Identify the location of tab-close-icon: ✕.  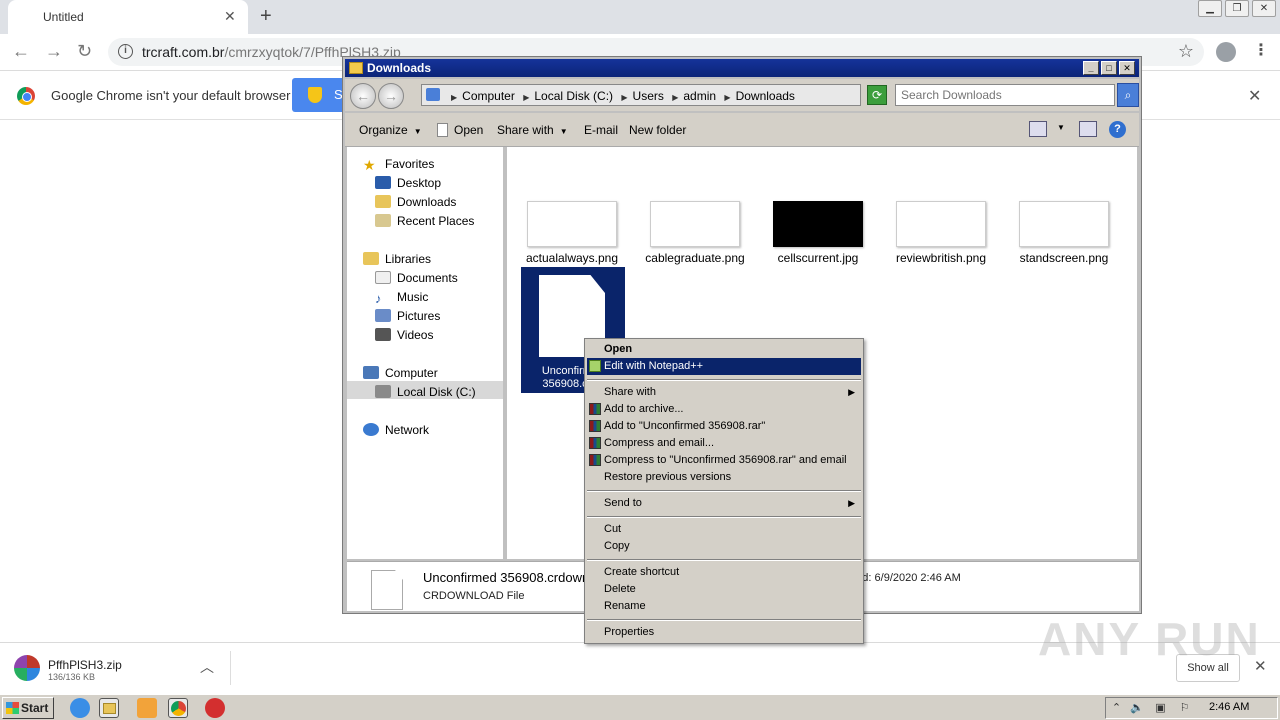
(230, 16).